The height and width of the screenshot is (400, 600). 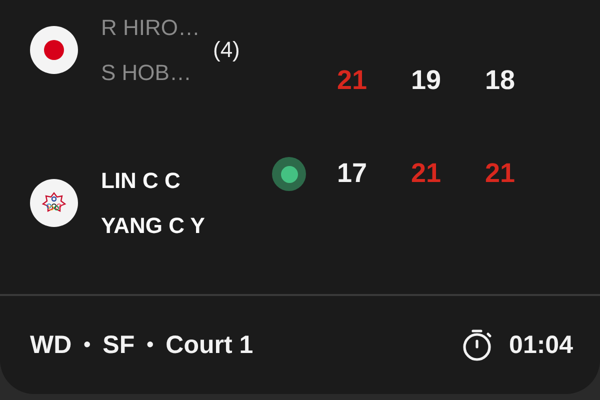 What do you see at coordinates (226, 50) in the screenshot?
I see `seed-label: (4)` at bounding box center [226, 50].